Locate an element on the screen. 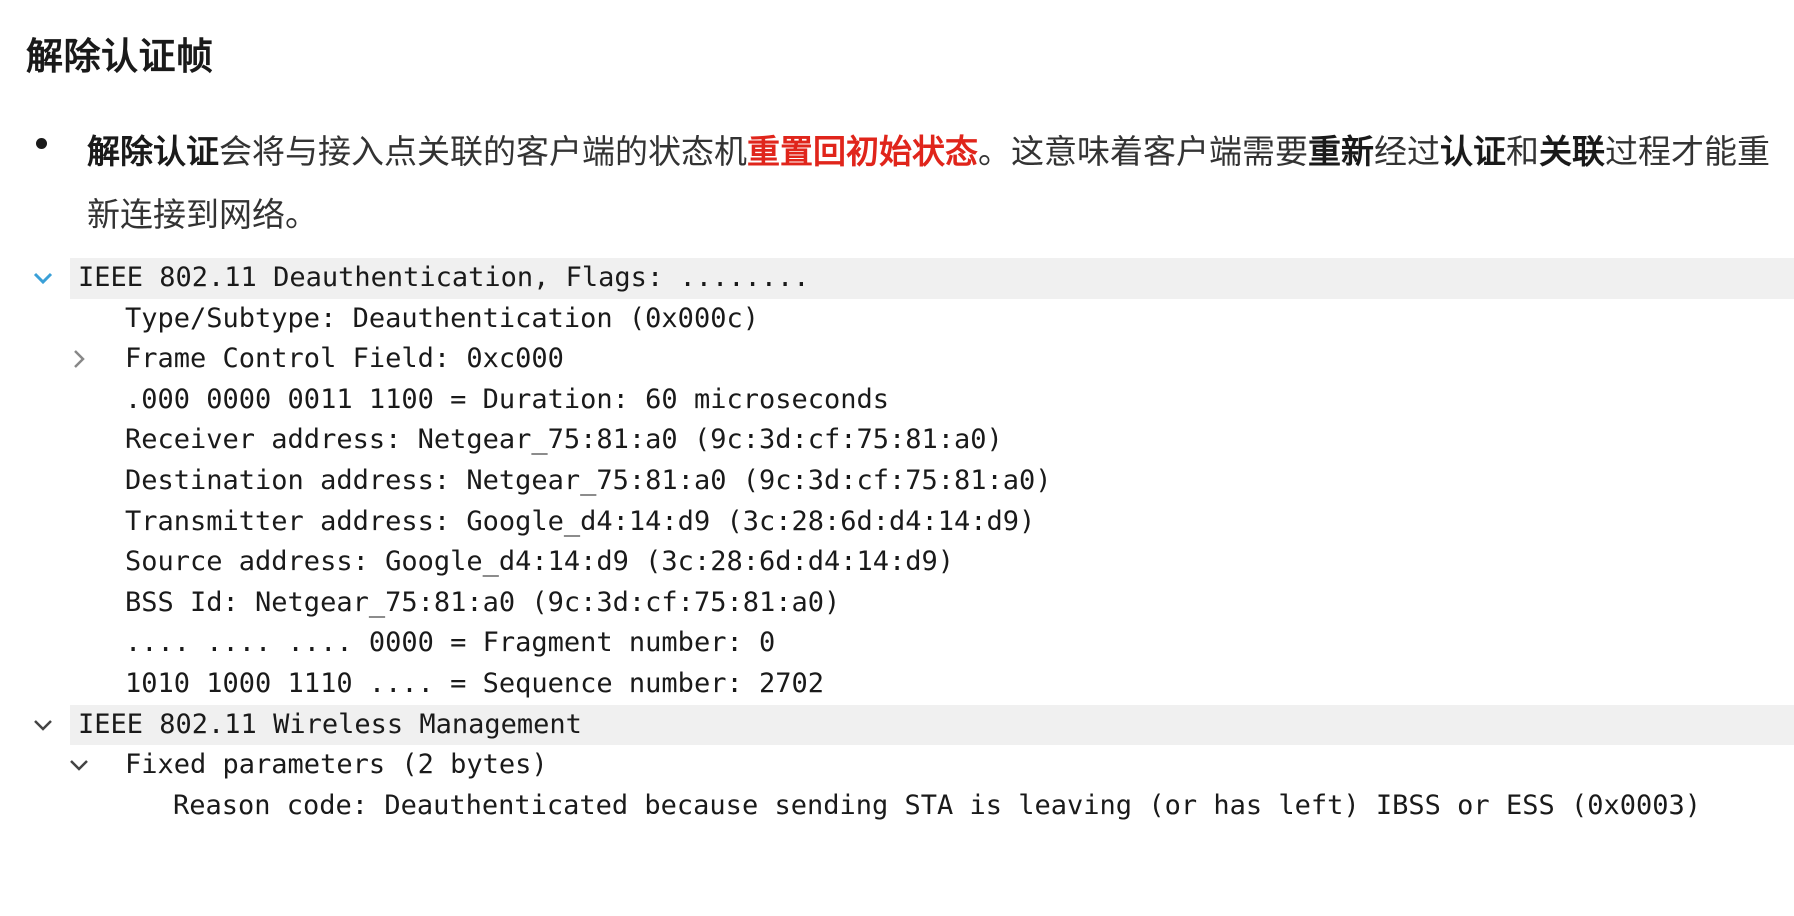 This screenshot has height=916, width=1794. highlight-reset: 重置回初始状态 is located at coordinates (862, 151).